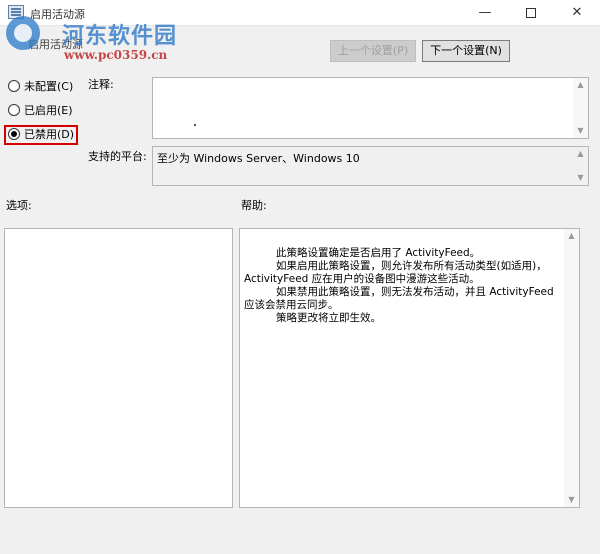 The height and width of the screenshot is (554, 600). Describe the element at coordinates (19, 205) in the screenshot. I see `options-label: 选项:` at that location.